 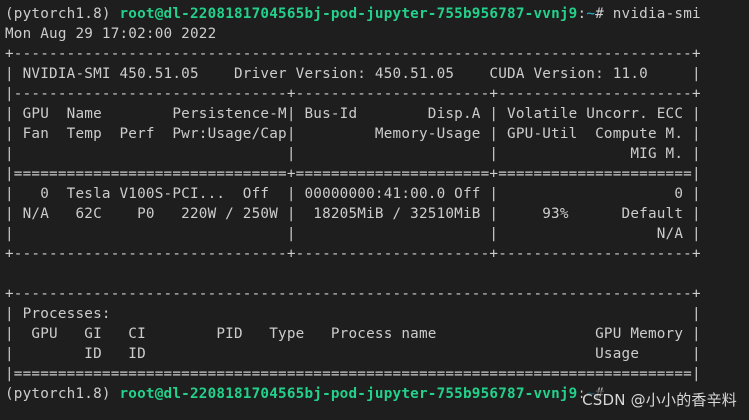 What do you see at coordinates (582, 14) in the screenshot?
I see `prompt-colon: :` at bounding box center [582, 14].